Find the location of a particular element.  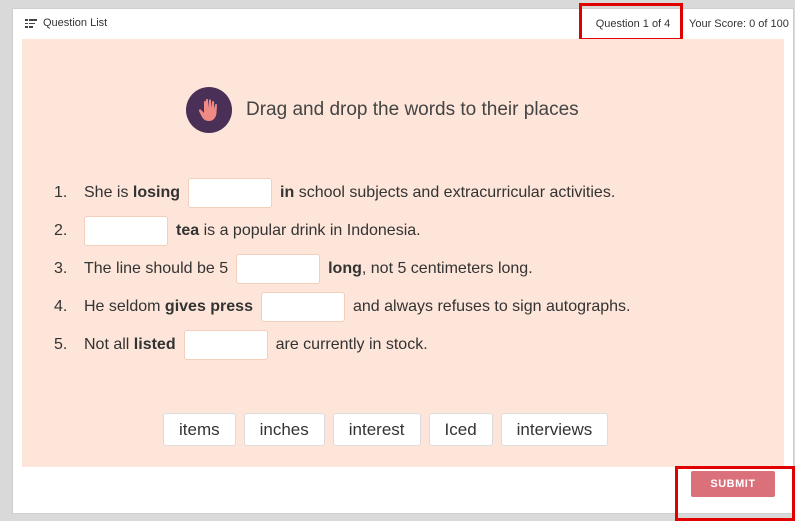

sentence-text: is a popular drink in Indonesia. is located at coordinates (310, 230).